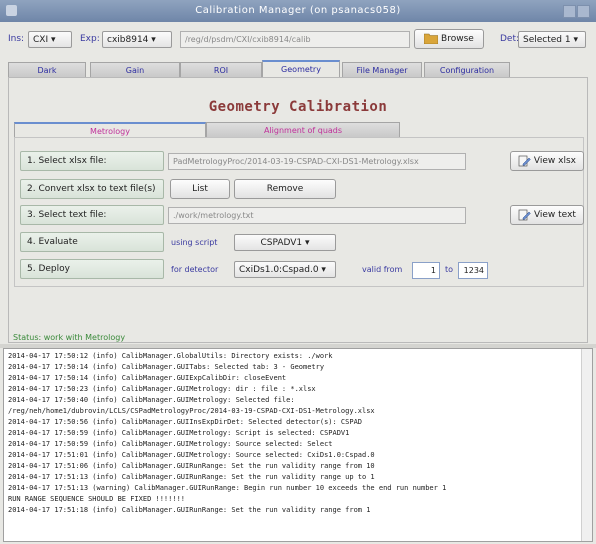 This screenshot has width=596, height=544. What do you see at coordinates (510, 39) in the screenshot?
I see `det-label: Det:` at bounding box center [510, 39].